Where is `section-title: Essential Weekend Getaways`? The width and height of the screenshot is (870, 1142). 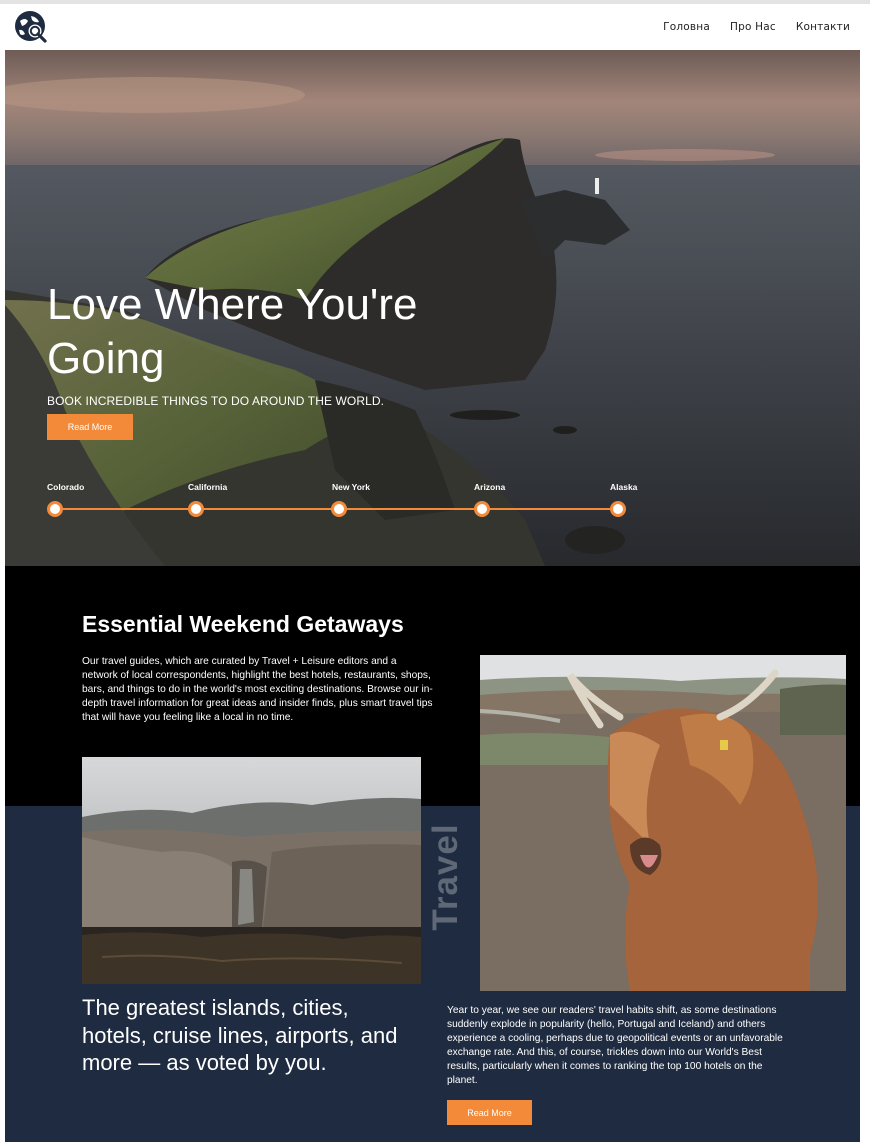 section-title: Essential Weekend Getaways is located at coordinates (243, 624).